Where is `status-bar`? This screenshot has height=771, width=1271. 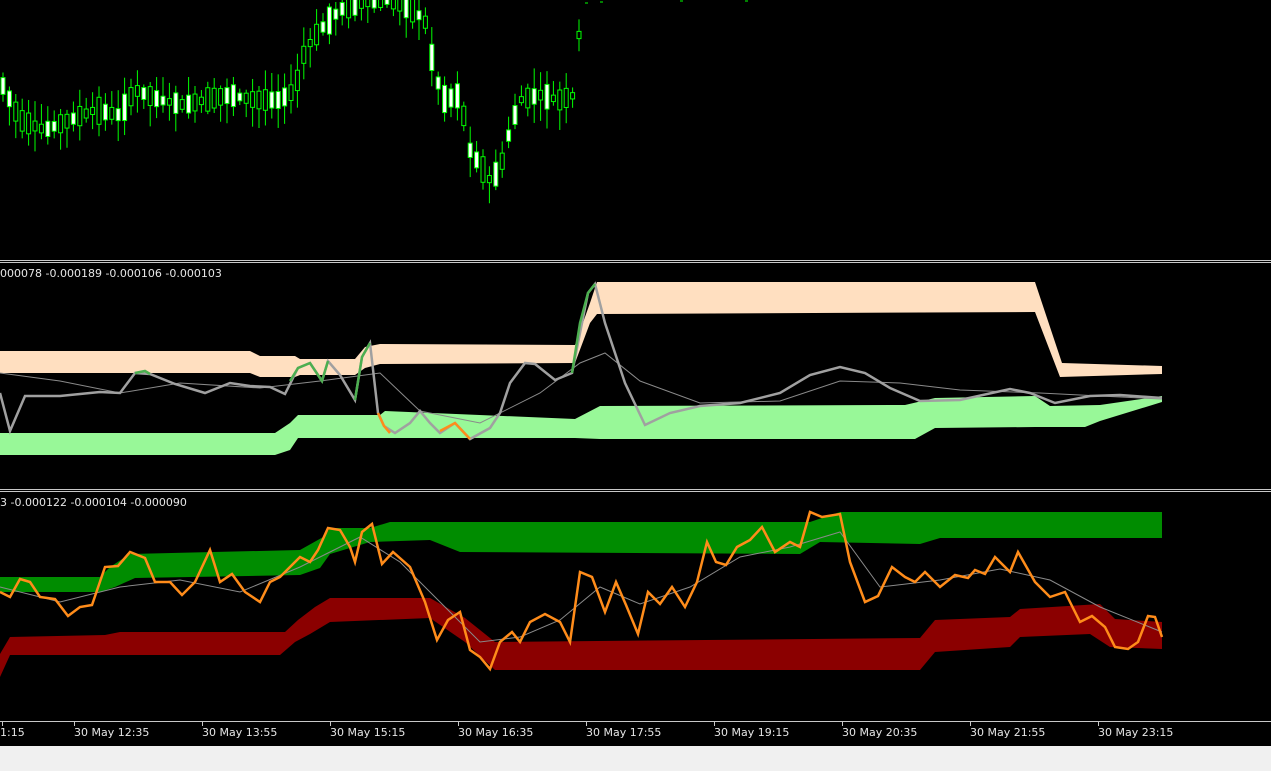 status-bar is located at coordinates (635, 758).